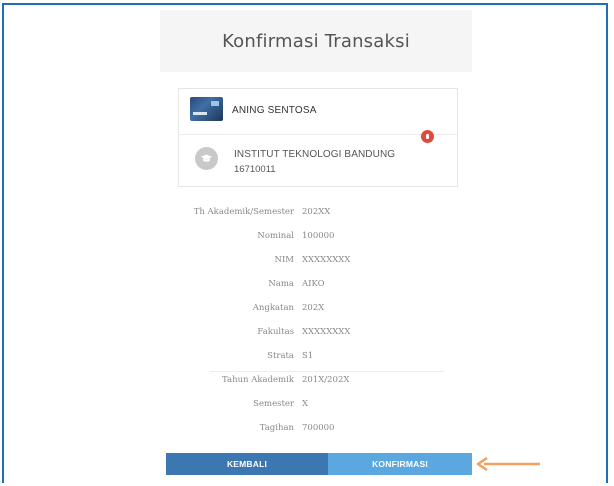 The width and height of the screenshot is (614, 486). I want to click on institution-code: 16710011, so click(255, 169).